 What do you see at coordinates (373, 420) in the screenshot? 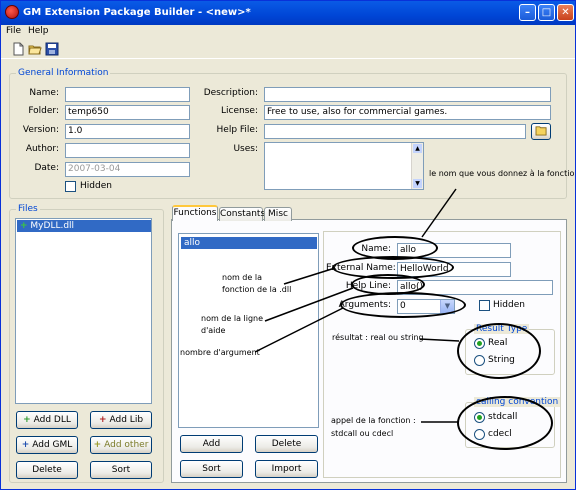
I see `annotation-call-note-1: appel de la fonction :` at bounding box center [373, 420].